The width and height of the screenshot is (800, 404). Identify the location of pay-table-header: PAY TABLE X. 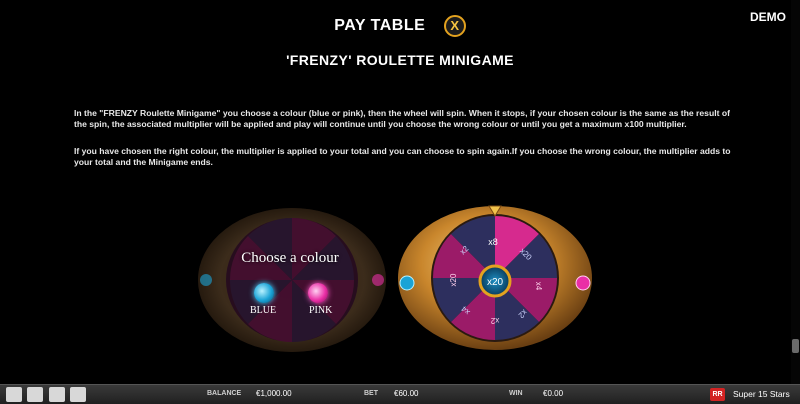
(400, 26).